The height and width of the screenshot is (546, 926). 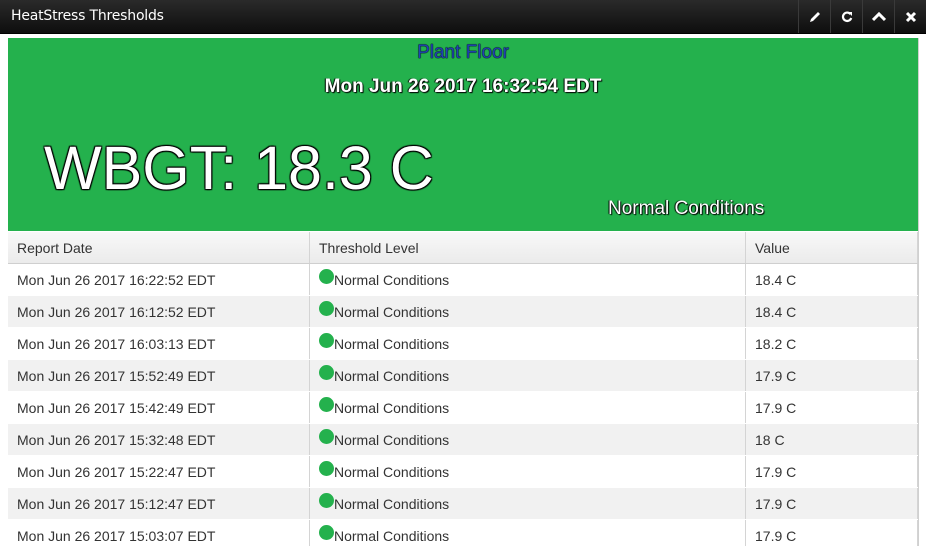 I want to click on column-header-value: Value, so click(x=831, y=248).